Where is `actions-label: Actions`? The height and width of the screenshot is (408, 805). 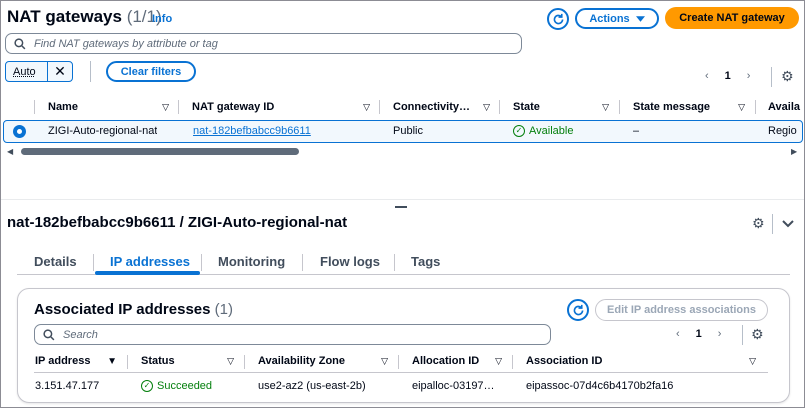 actions-label: Actions is located at coordinates (609, 18).